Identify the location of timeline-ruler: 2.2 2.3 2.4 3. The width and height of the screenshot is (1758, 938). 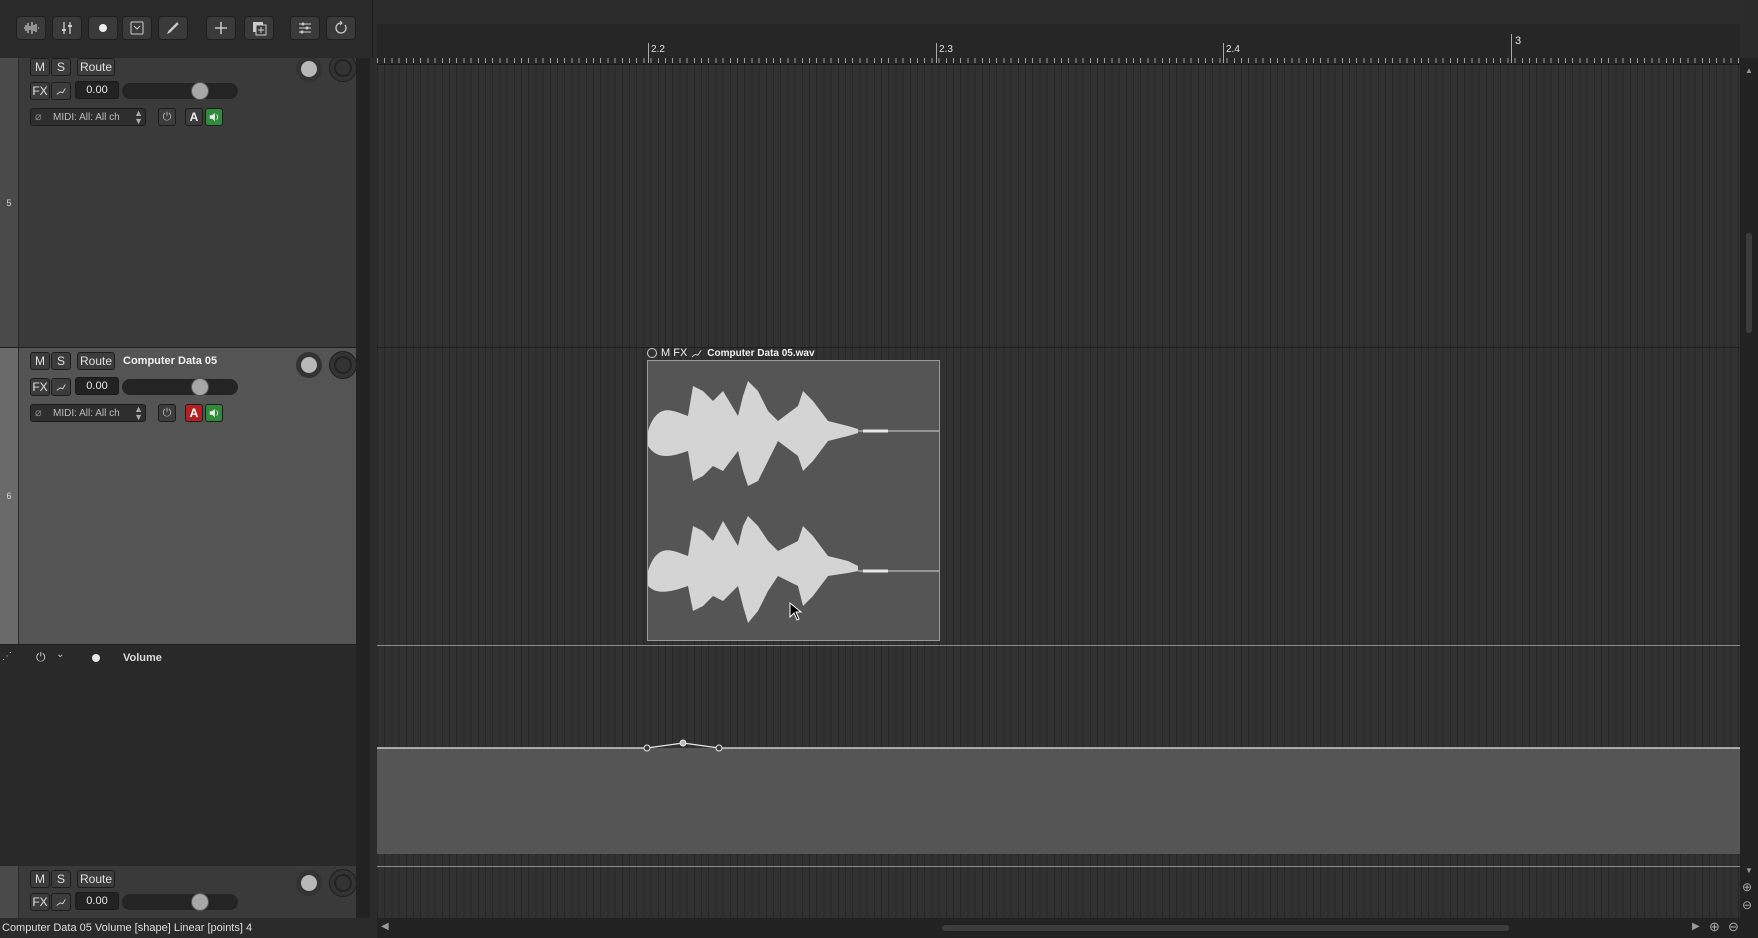
(1058, 44).